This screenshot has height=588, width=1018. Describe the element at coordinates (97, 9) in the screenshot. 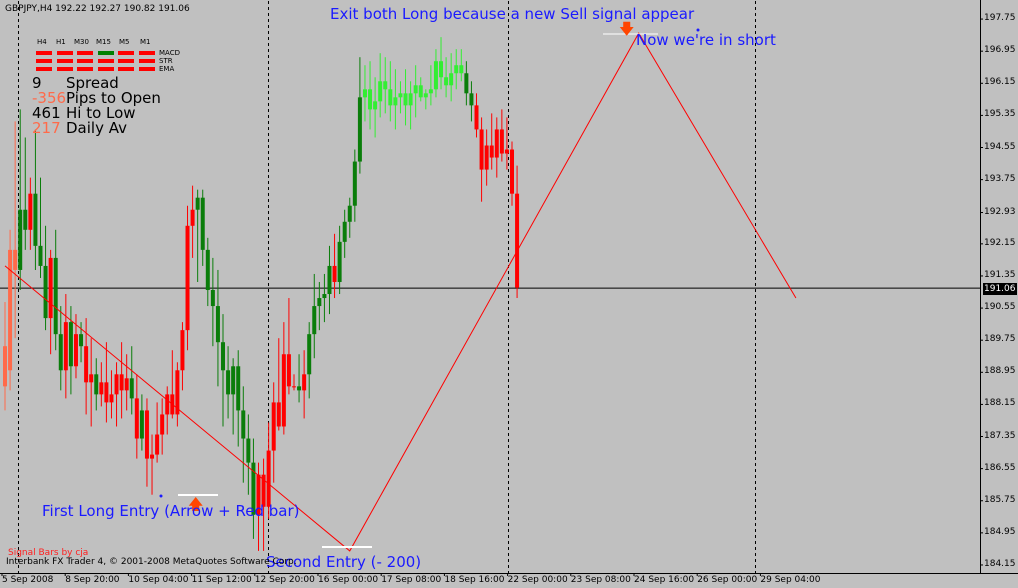

I see `symbol-info-line: GBPJPY,H4 192.22 192.27 190.82 191.06` at that location.